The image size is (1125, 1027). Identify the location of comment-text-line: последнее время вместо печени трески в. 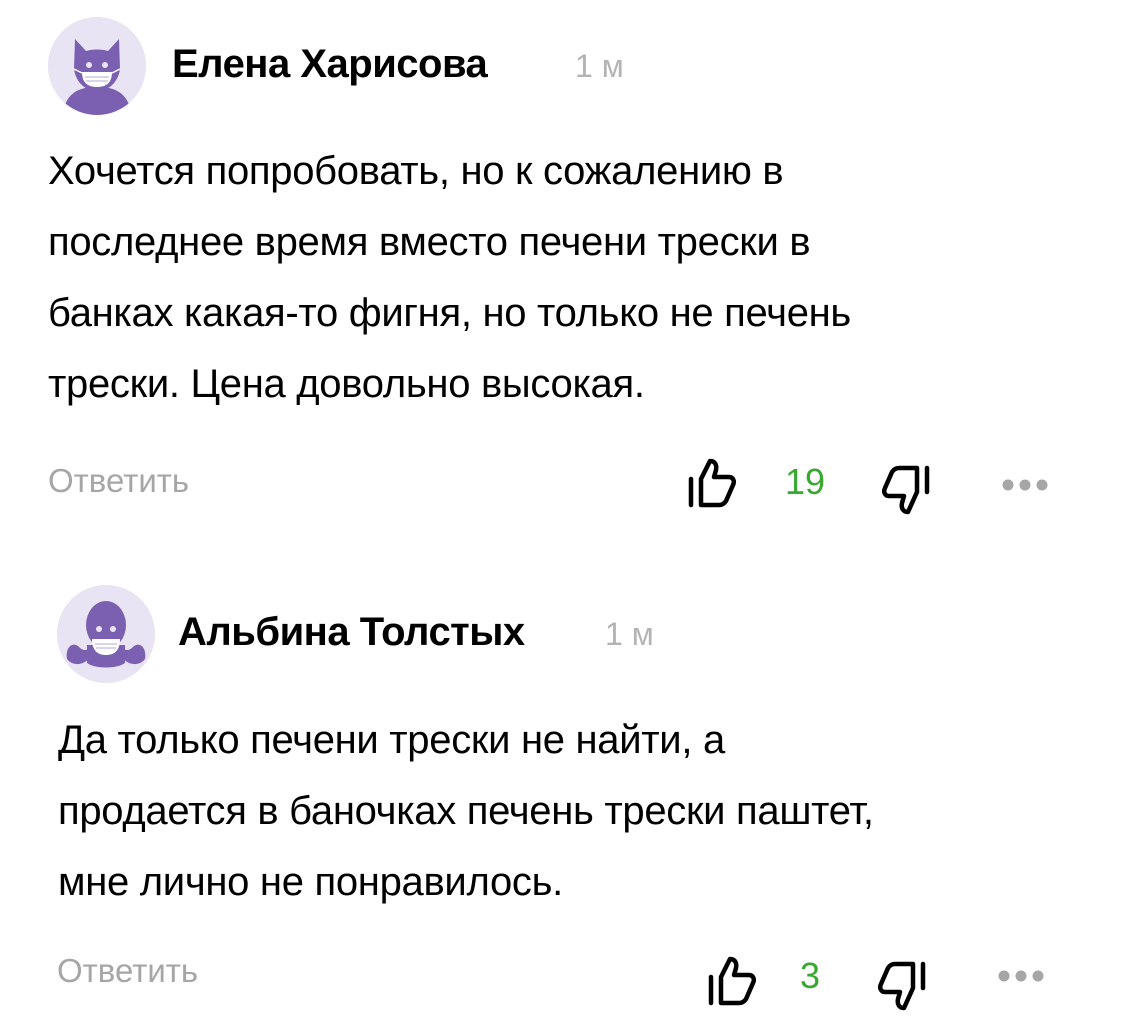
(429, 242).